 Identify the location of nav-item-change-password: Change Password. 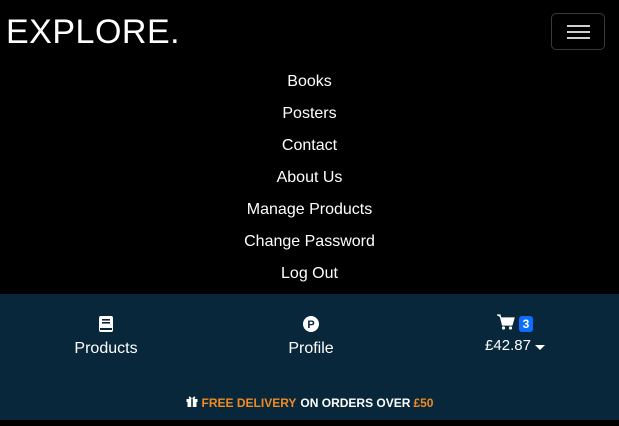
(309, 242).